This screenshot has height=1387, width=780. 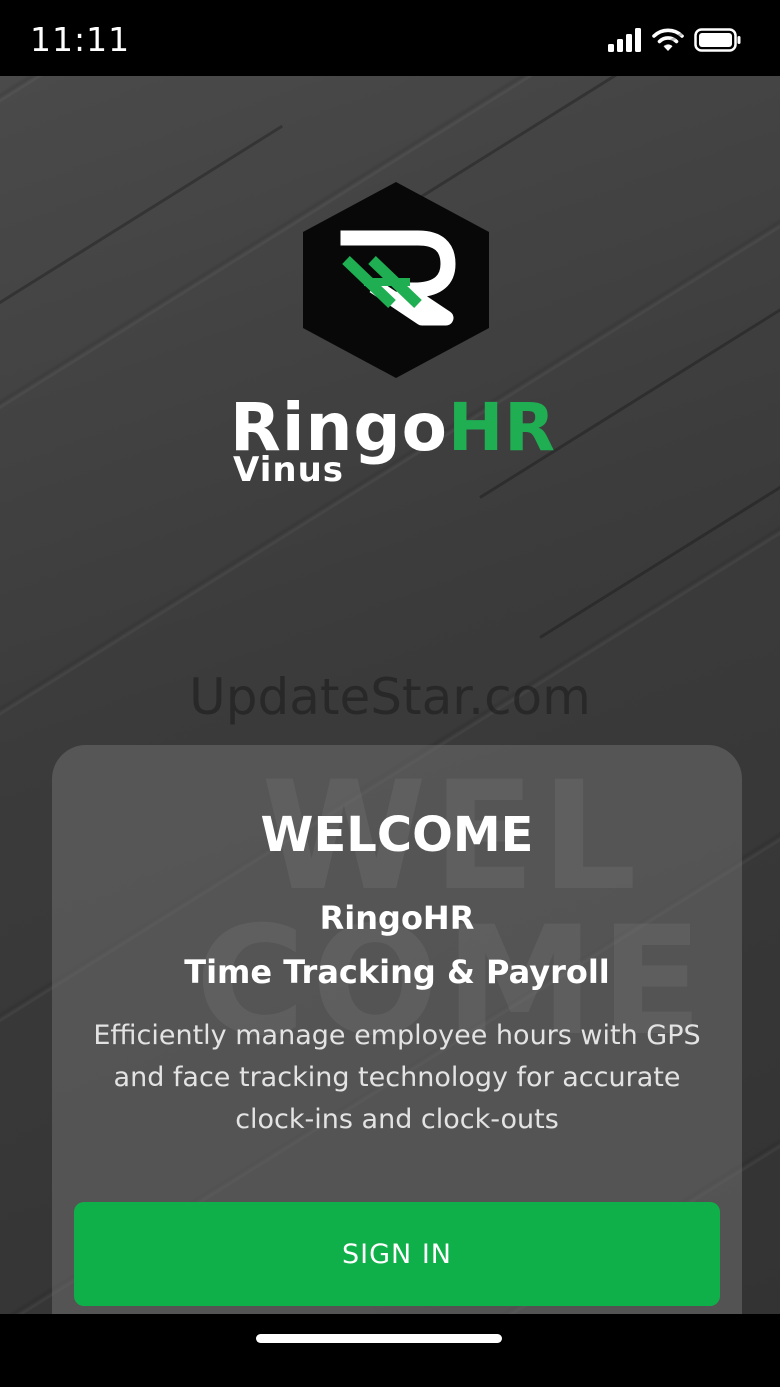 What do you see at coordinates (80, 39) in the screenshot?
I see `status-time: 11:11` at bounding box center [80, 39].